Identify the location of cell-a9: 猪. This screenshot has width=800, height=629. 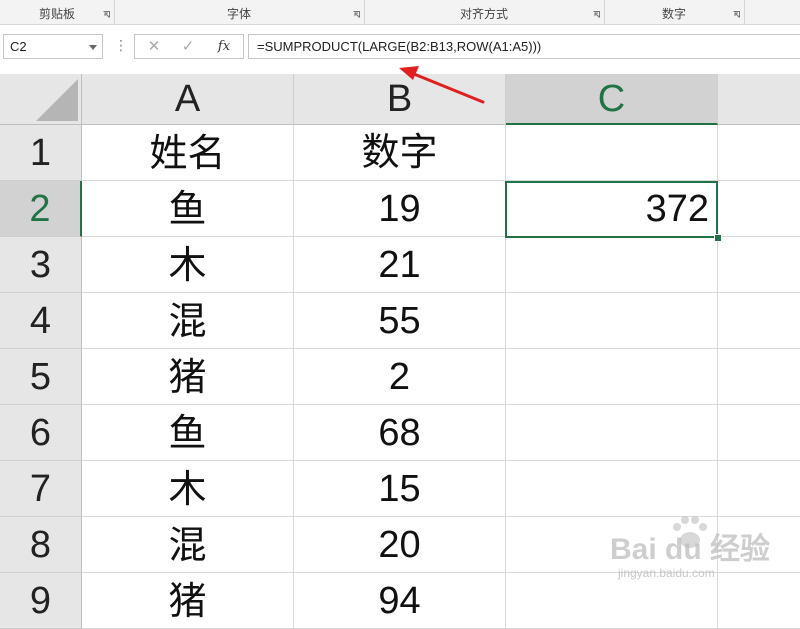
(188, 601).